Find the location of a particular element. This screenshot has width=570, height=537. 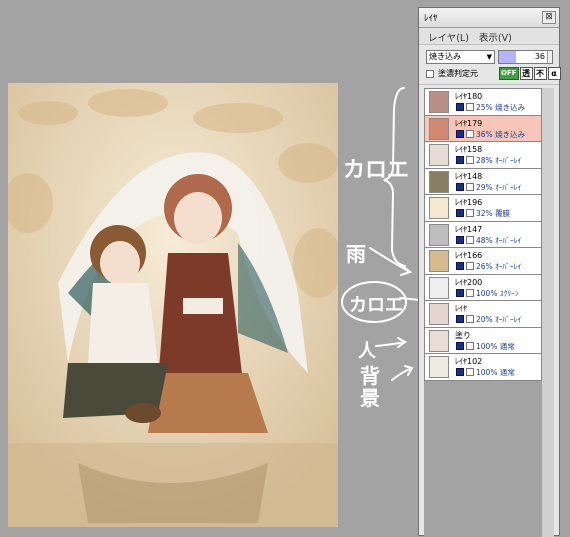

annotation-strokes is located at coordinates (379, 234).